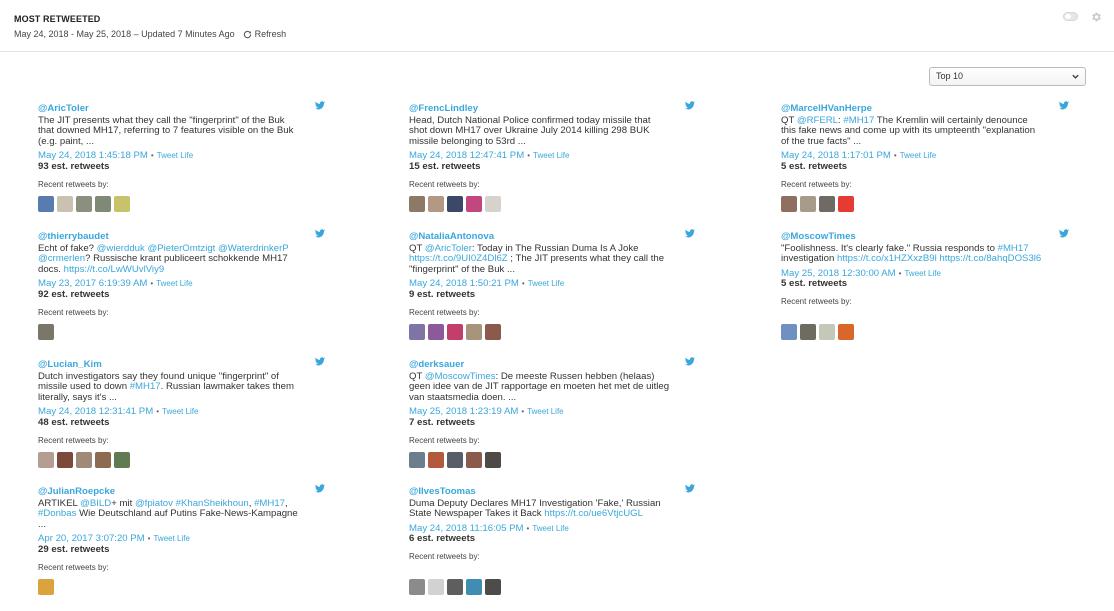 This screenshot has width=1114, height=611. Describe the element at coordinates (1007, 76) in the screenshot. I see `top-n-select: Top 10` at that location.